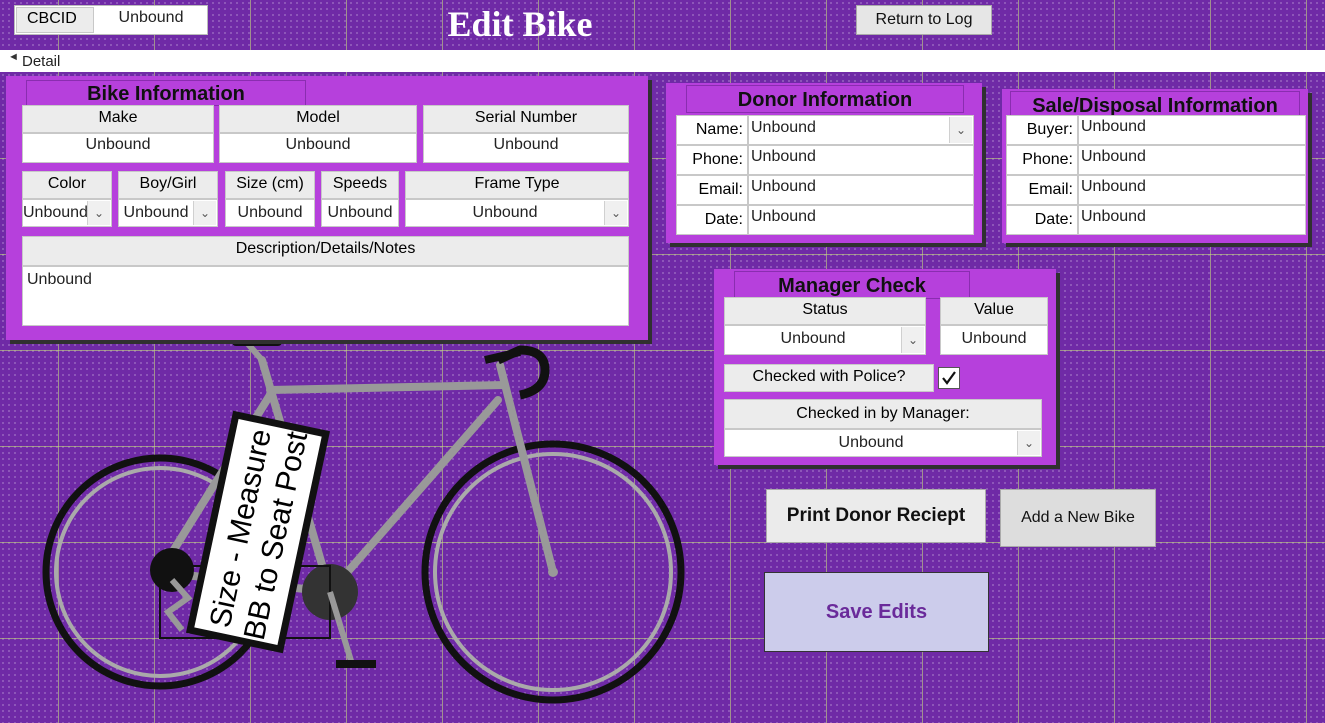 This screenshot has width=1325, height=723. I want to click on add-new-bike-button: Add a New Bike, so click(1078, 518).